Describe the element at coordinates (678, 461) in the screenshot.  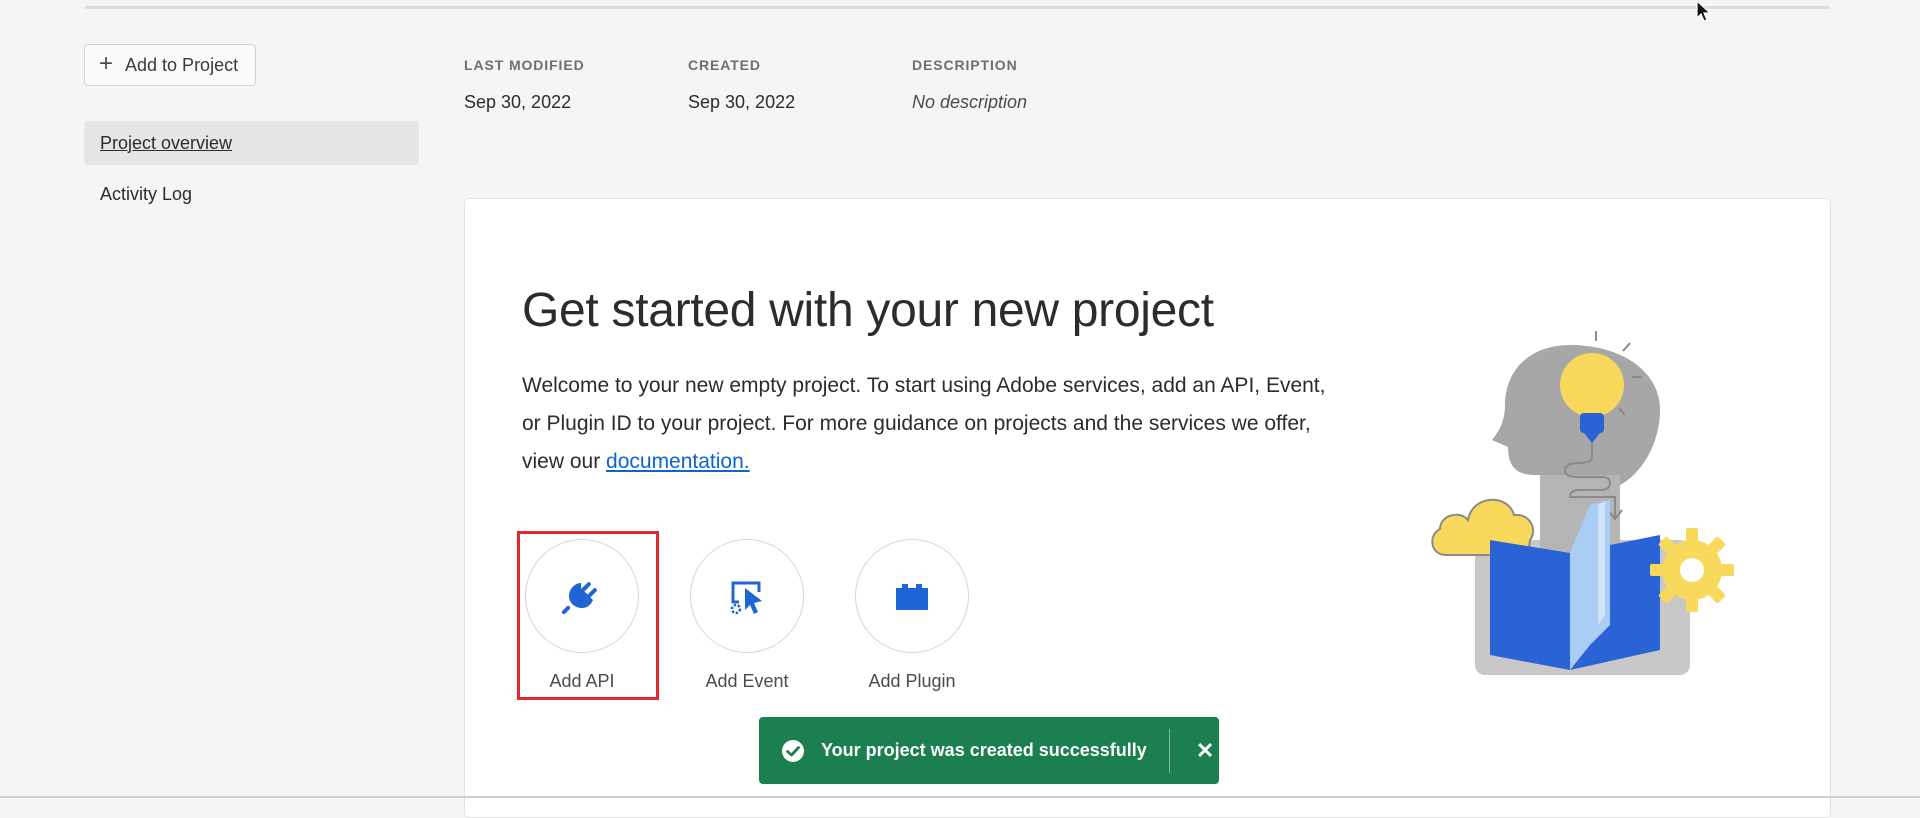
I see `documentation-link: documentation.` at that location.